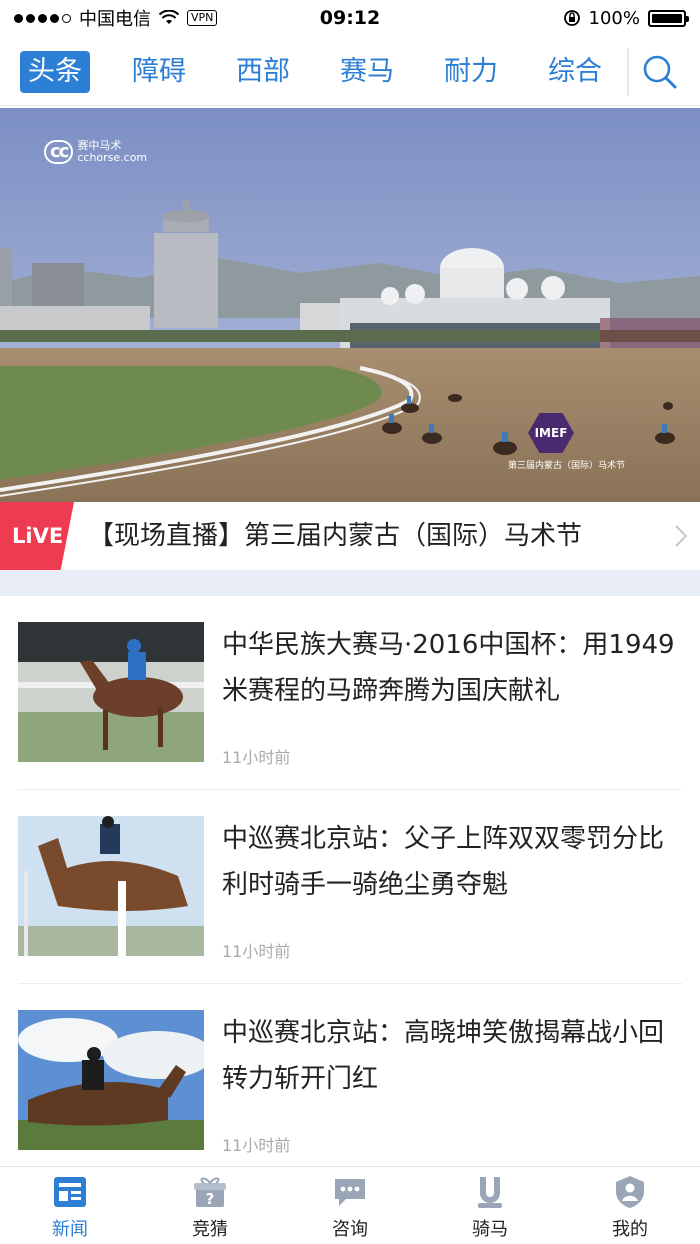 The height and width of the screenshot is (1244, 700). What do you see at coordinates (115, 19) in the screenshot?
I see `carrier-label: 中国电信` at bounding box center [115, 19].